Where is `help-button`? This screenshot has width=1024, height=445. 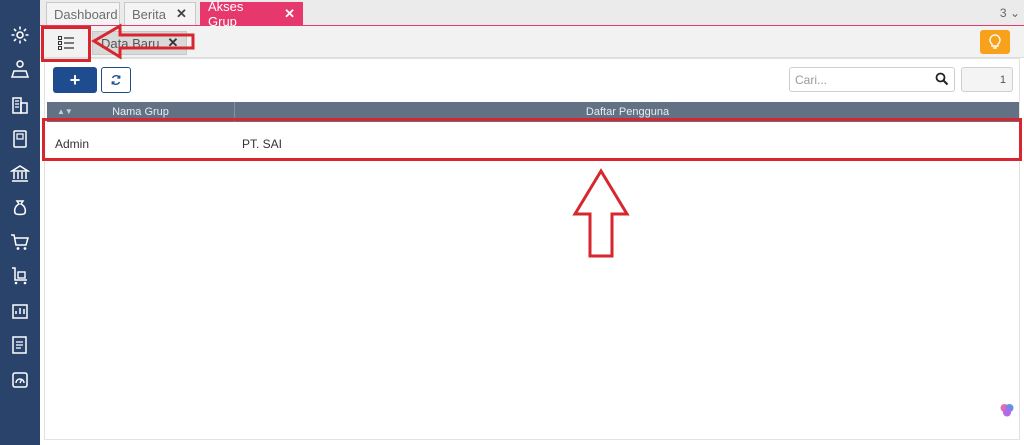 help-button is located at coordinates (995, 42).